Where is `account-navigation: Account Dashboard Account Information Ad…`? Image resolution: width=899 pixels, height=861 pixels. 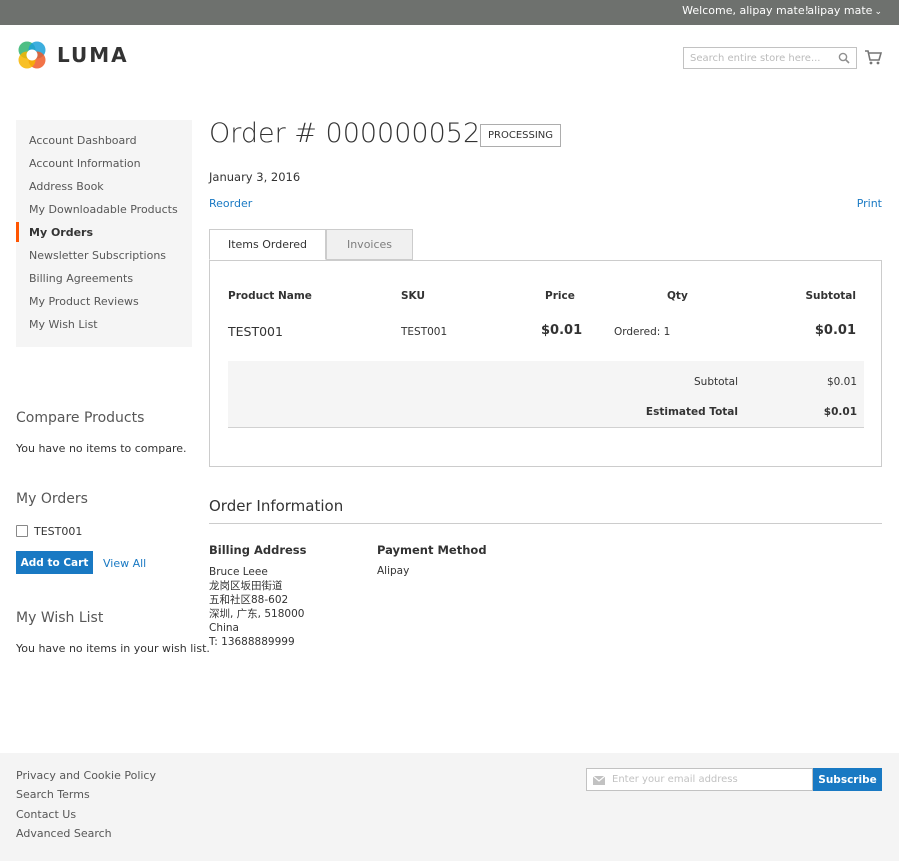
account-navigation: Account Dashboard Account Information Ad… is located at coordinates (104, 233).